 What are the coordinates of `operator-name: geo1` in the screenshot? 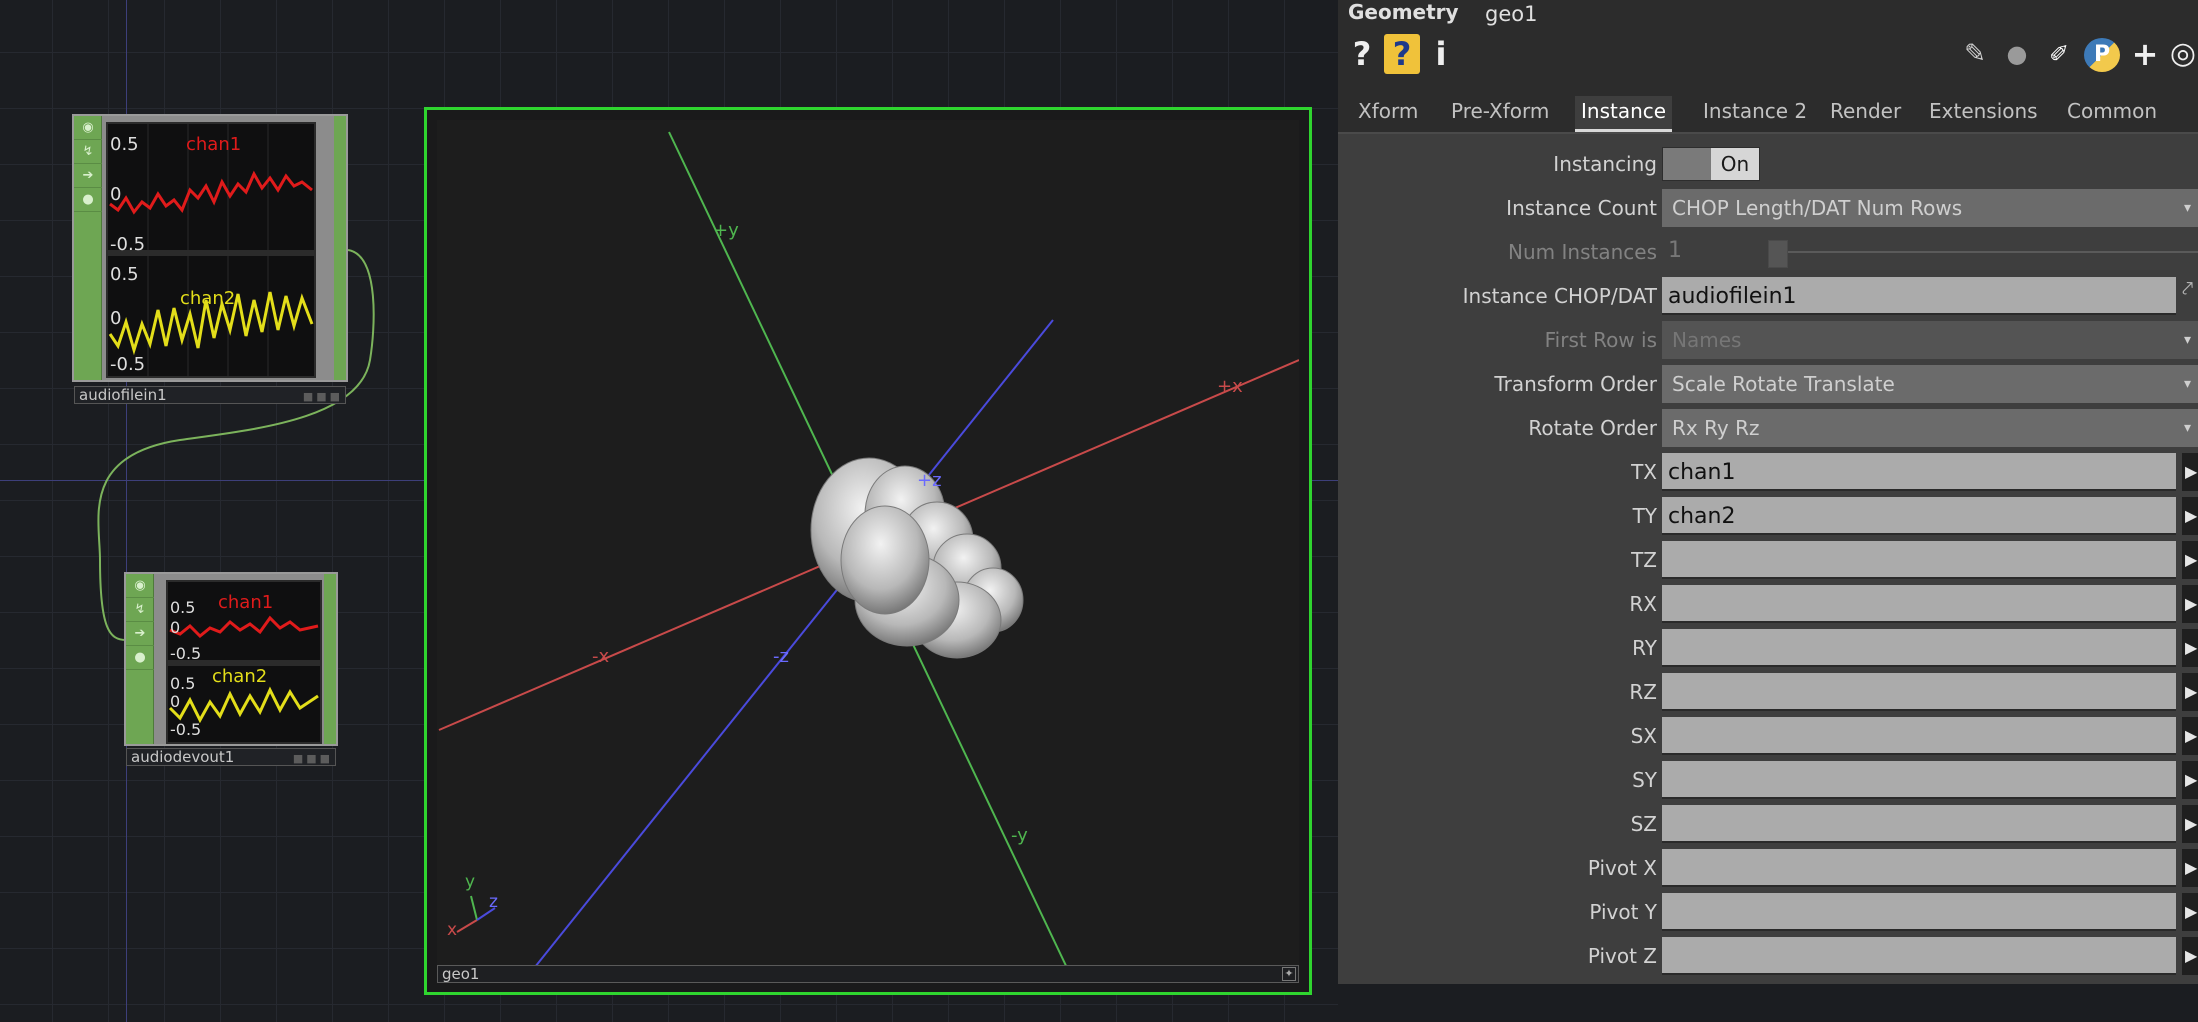 It's located at (1511, 14).